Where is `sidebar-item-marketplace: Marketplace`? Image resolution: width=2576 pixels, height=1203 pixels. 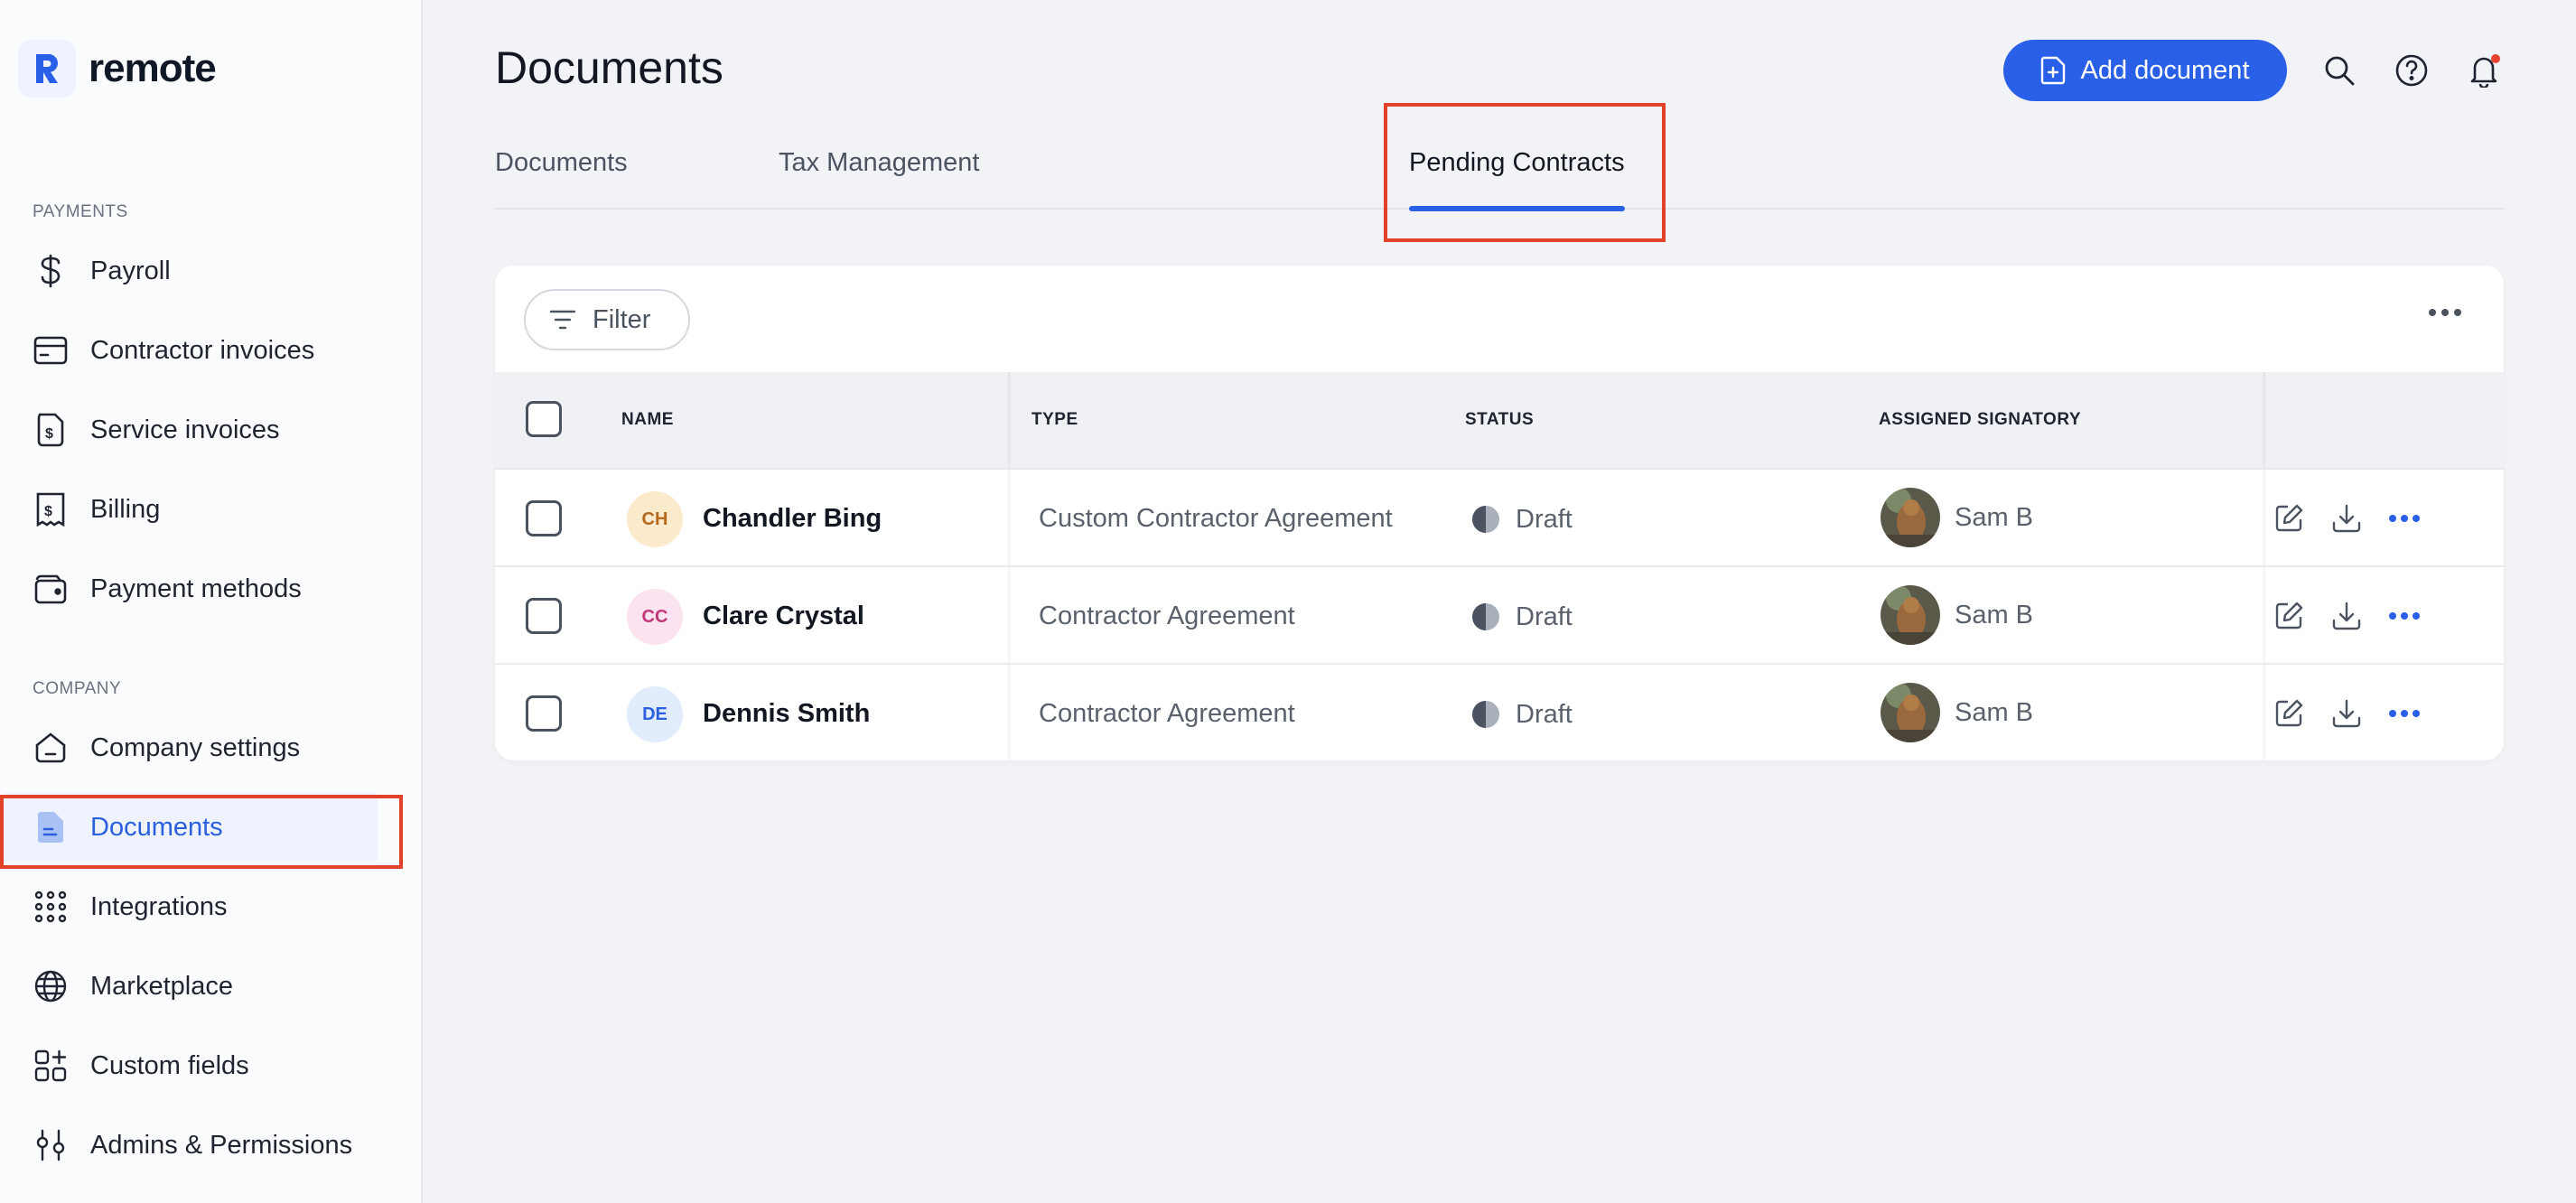 sidebar-item-marketplace: Marketplace is located at coordinates (189, 987).